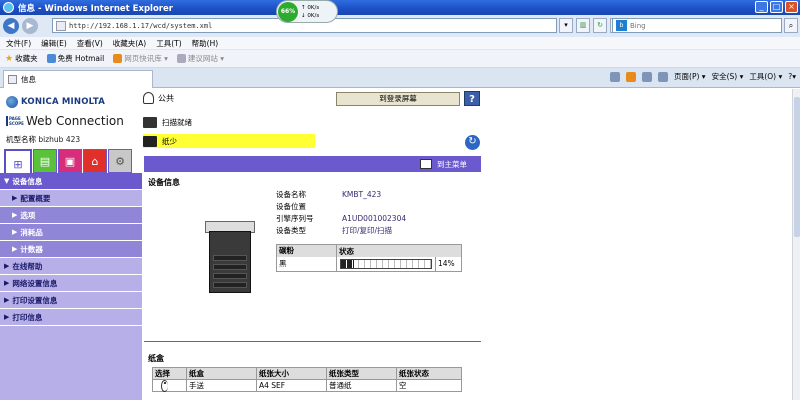 This screenshot has height=400, width=800. What do you see at coordinates (71, 266) in the screenshot?
I see `nav-online-help: ▶ 在线帮助` at bounding box center [71, 266].